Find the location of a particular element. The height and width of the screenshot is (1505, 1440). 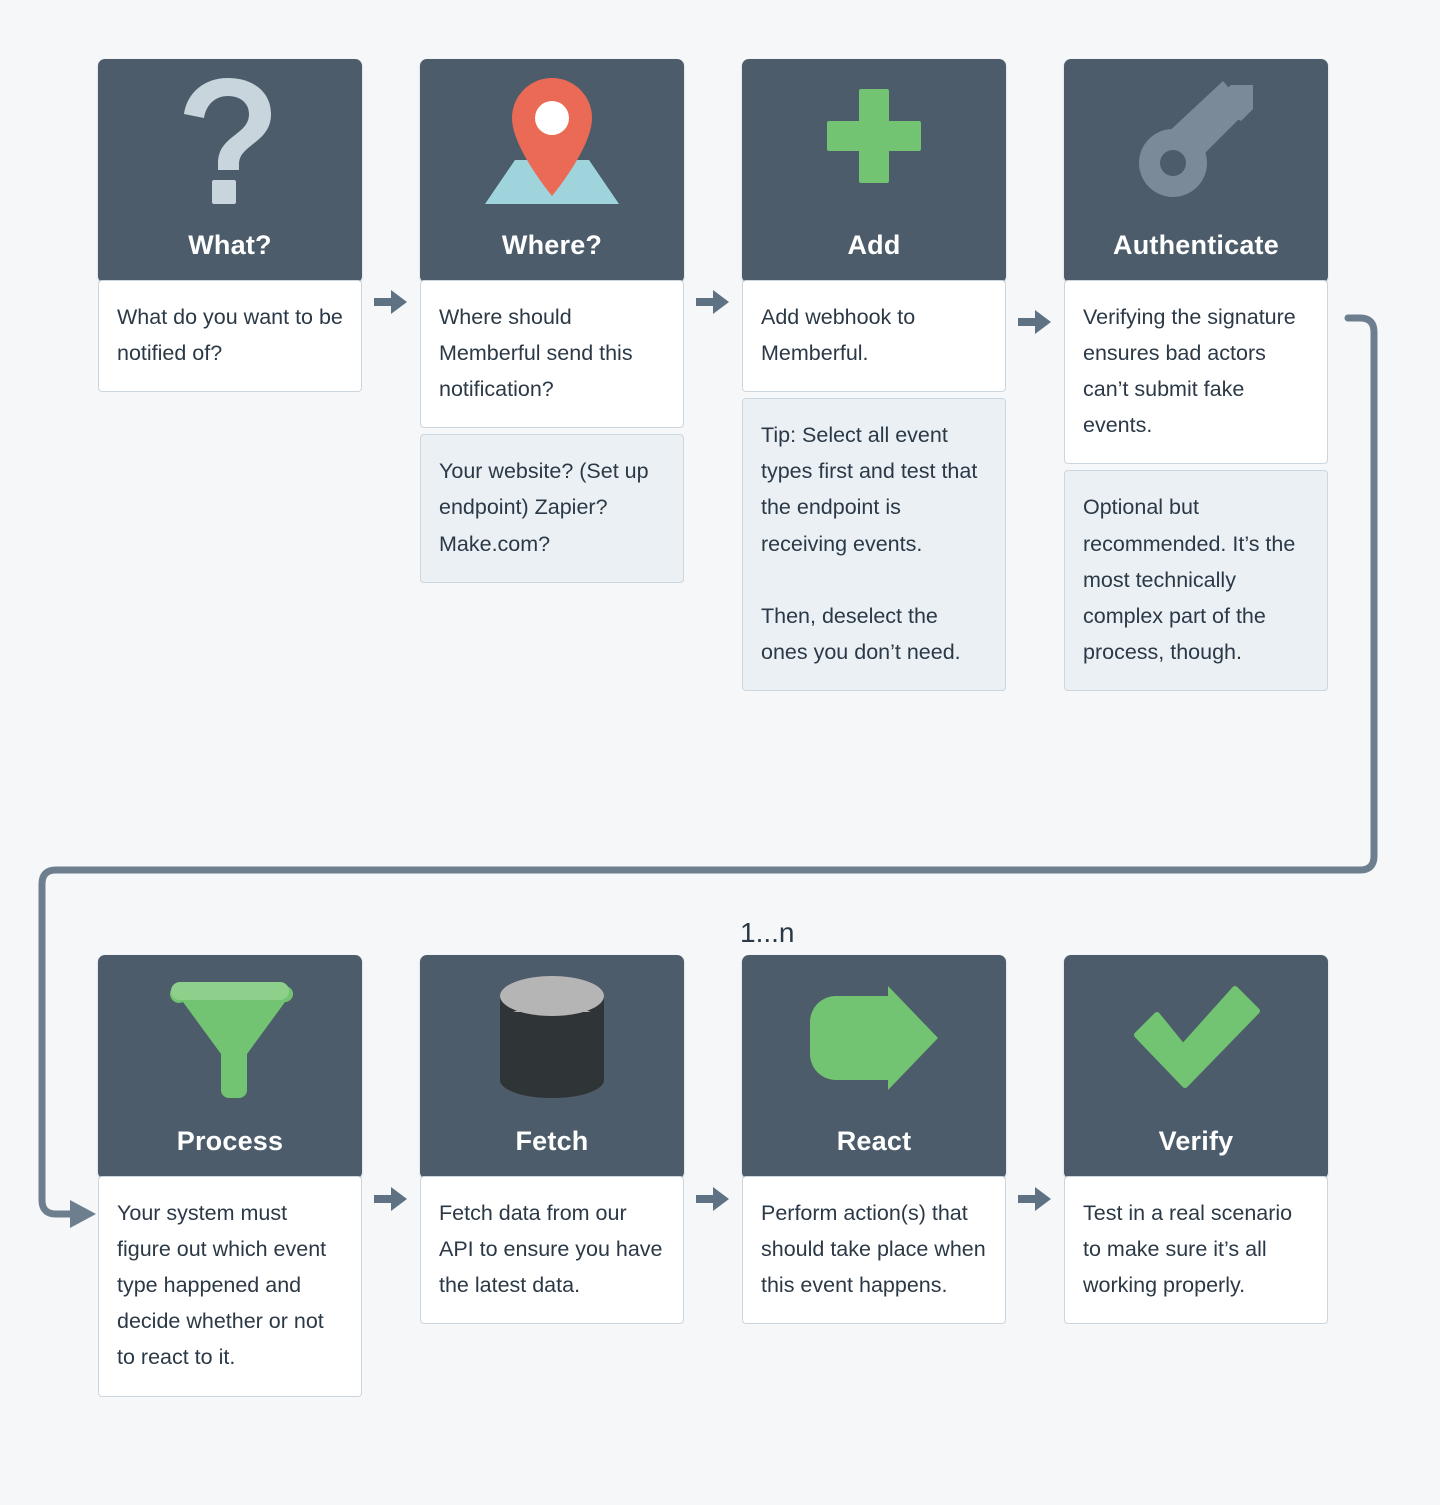

step-card-fetch: Fetch is located at coordinates (552, 1067).